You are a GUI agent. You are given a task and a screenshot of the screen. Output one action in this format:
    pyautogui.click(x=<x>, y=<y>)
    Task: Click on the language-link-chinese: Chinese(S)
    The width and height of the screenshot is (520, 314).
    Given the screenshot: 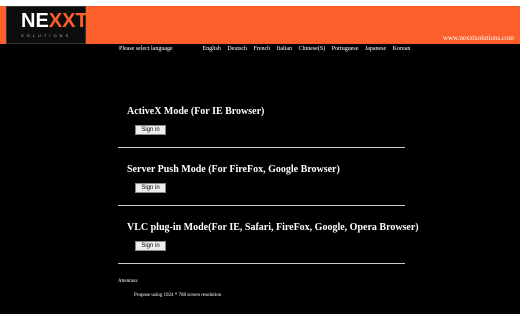 What is the action you would take?
    pyautogui.click(x=312, y=49)
    